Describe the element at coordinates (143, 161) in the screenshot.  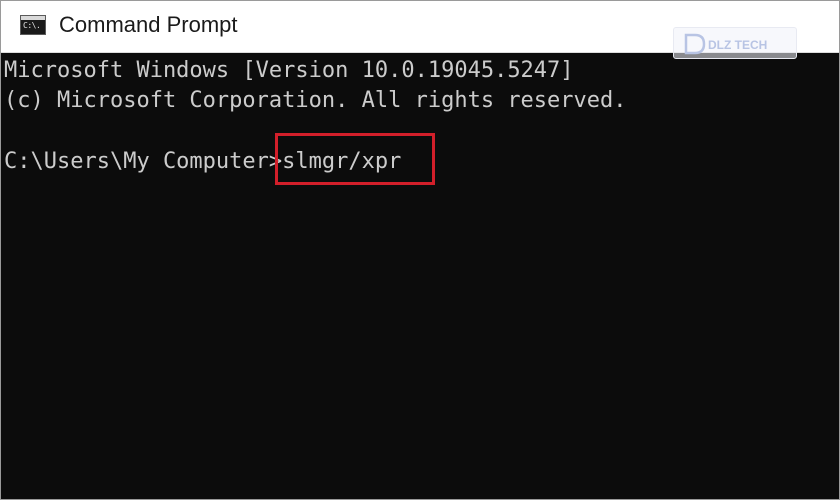
I see `console-prompt: C:\Users\My Computer>` at that location.